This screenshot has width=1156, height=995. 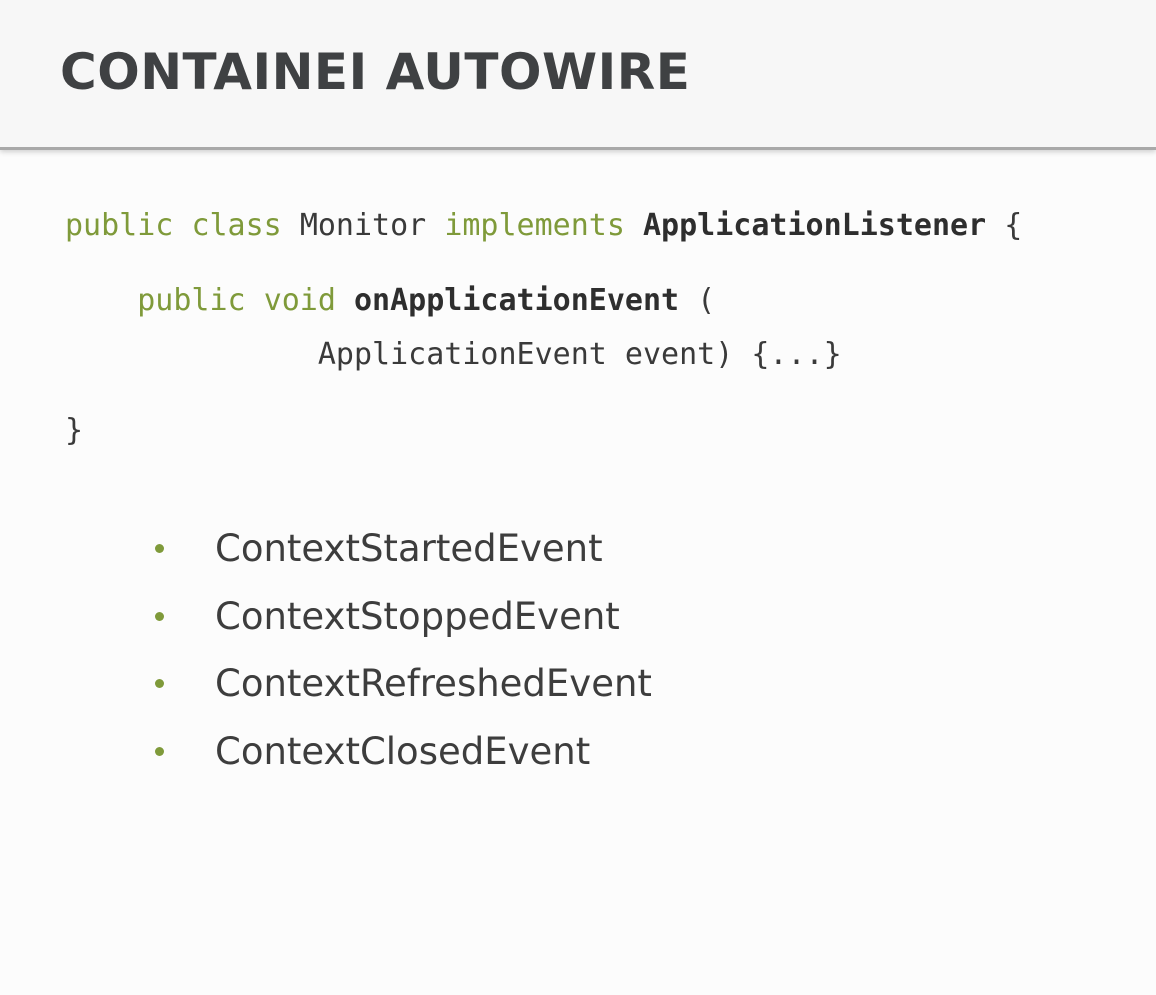 I want to click on open-paren: (, so click(x=706, y=300).